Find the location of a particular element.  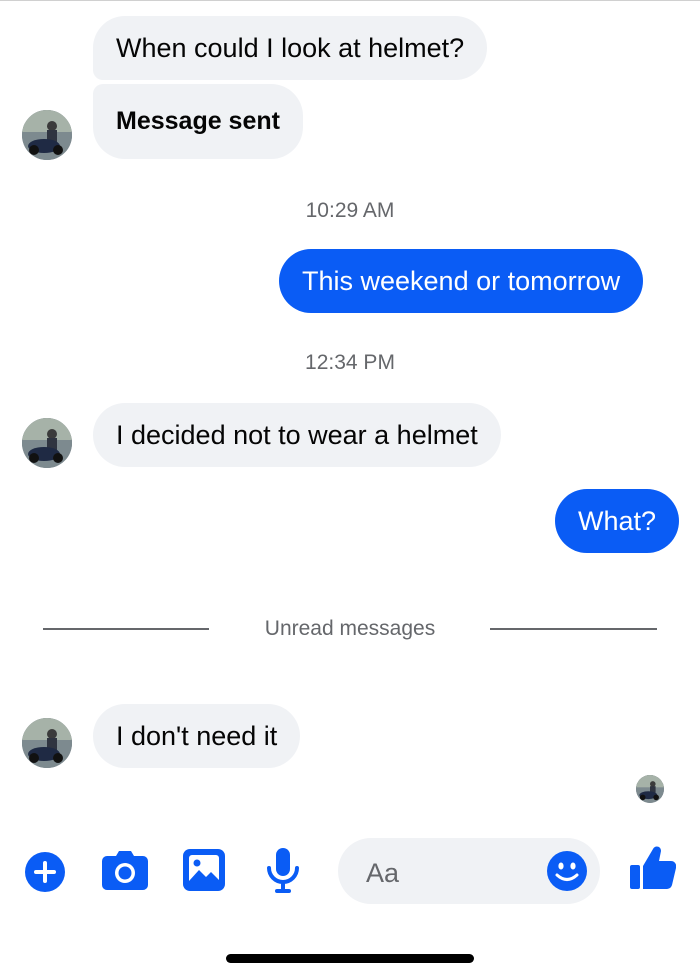

unread-divider-line-right is located at coordinates (573, 629).